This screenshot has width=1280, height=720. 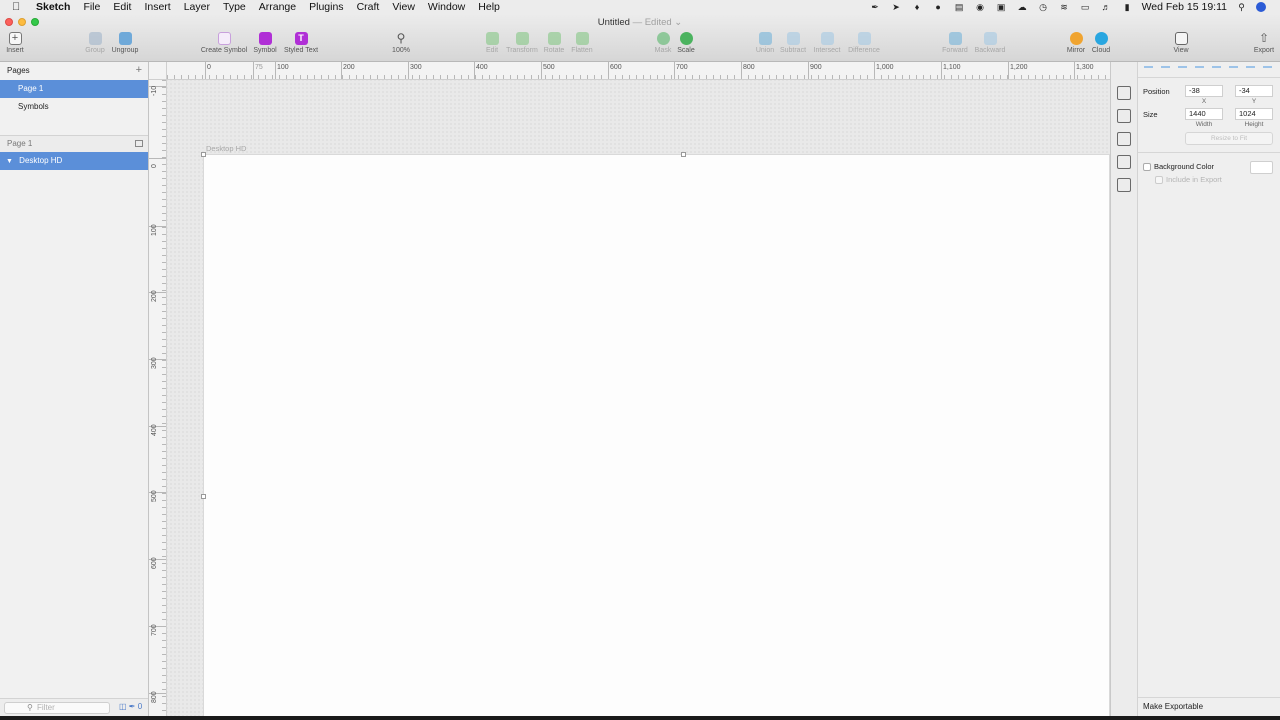 What do you see at coordinates (1022, 7) in the screenshot?
I see `cloud-status-icon: ☁` at bounding box center [1022, 7].